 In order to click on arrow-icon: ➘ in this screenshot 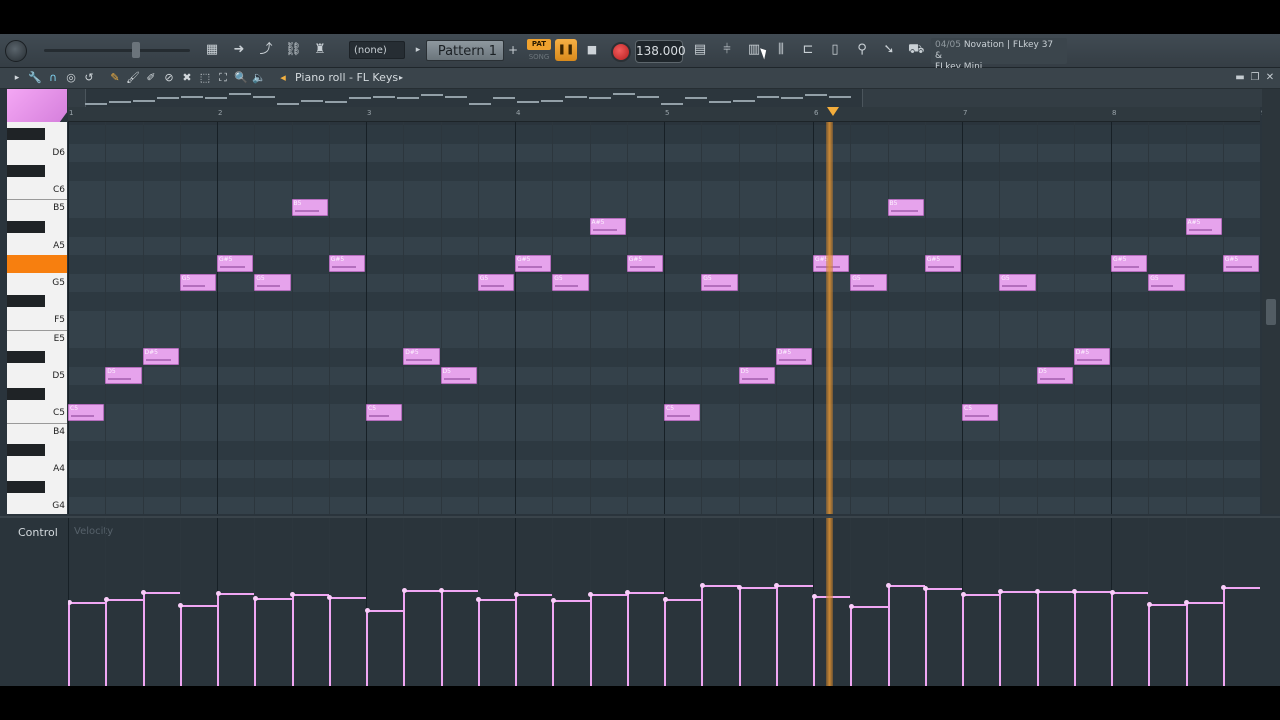, I will do `click(889, 50)`.